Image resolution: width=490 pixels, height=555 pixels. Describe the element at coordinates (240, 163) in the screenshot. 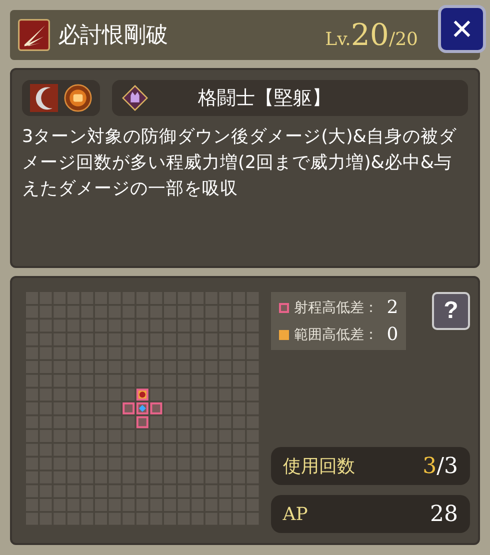

I see `skill-description: 3ターン対象の防御ダウン後ダメージ(大)&自身の被ダメージ回数が多い程威力増(2回まで威力増)&必中&与えたダメージの一部を吸収` at that location.